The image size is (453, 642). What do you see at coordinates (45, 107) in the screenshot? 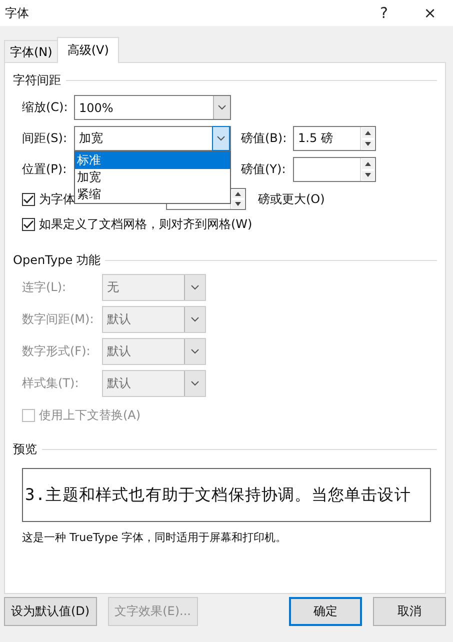
I see `field-label: 缩放(C):` at bounding box center [45, 107].